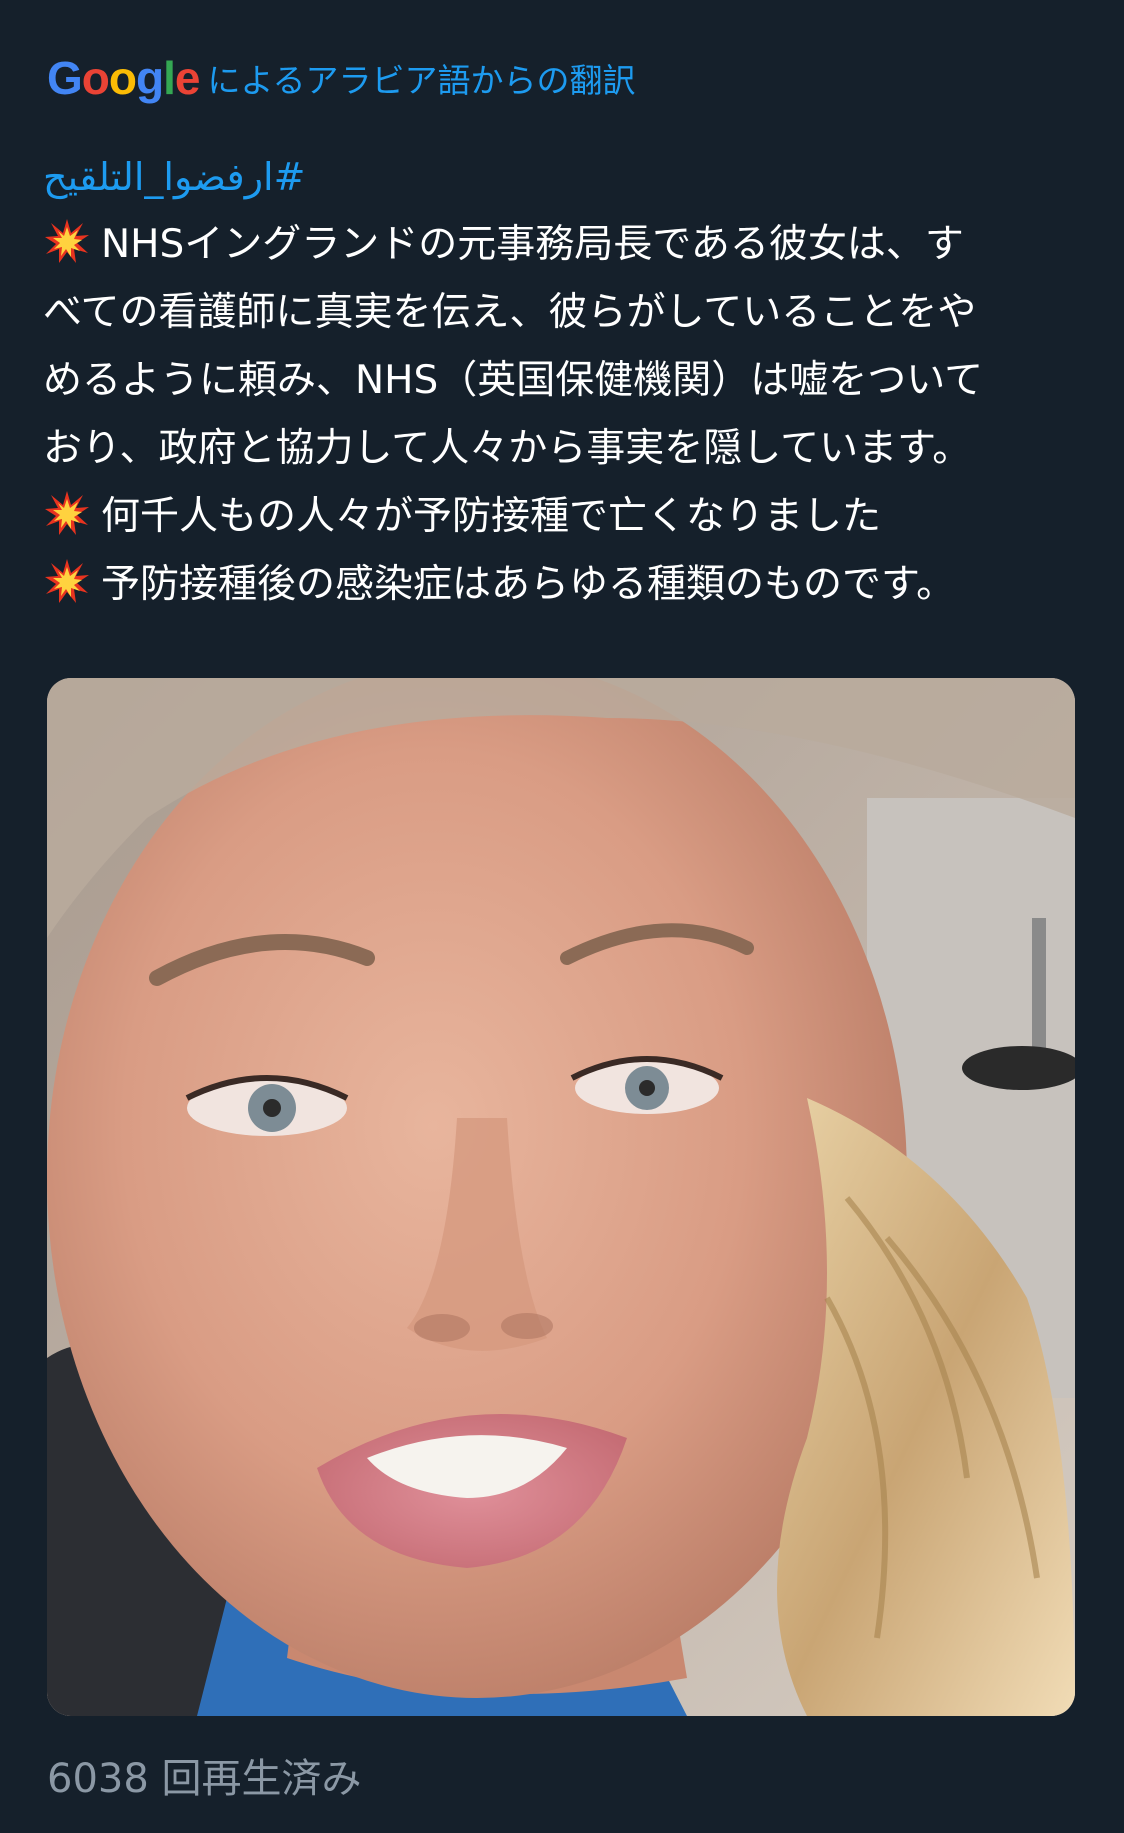  Describe the element at coordinates (563, 177) in the screenshot. I see `hashtag-link: #ارفضوا_التلقيح` at that location.